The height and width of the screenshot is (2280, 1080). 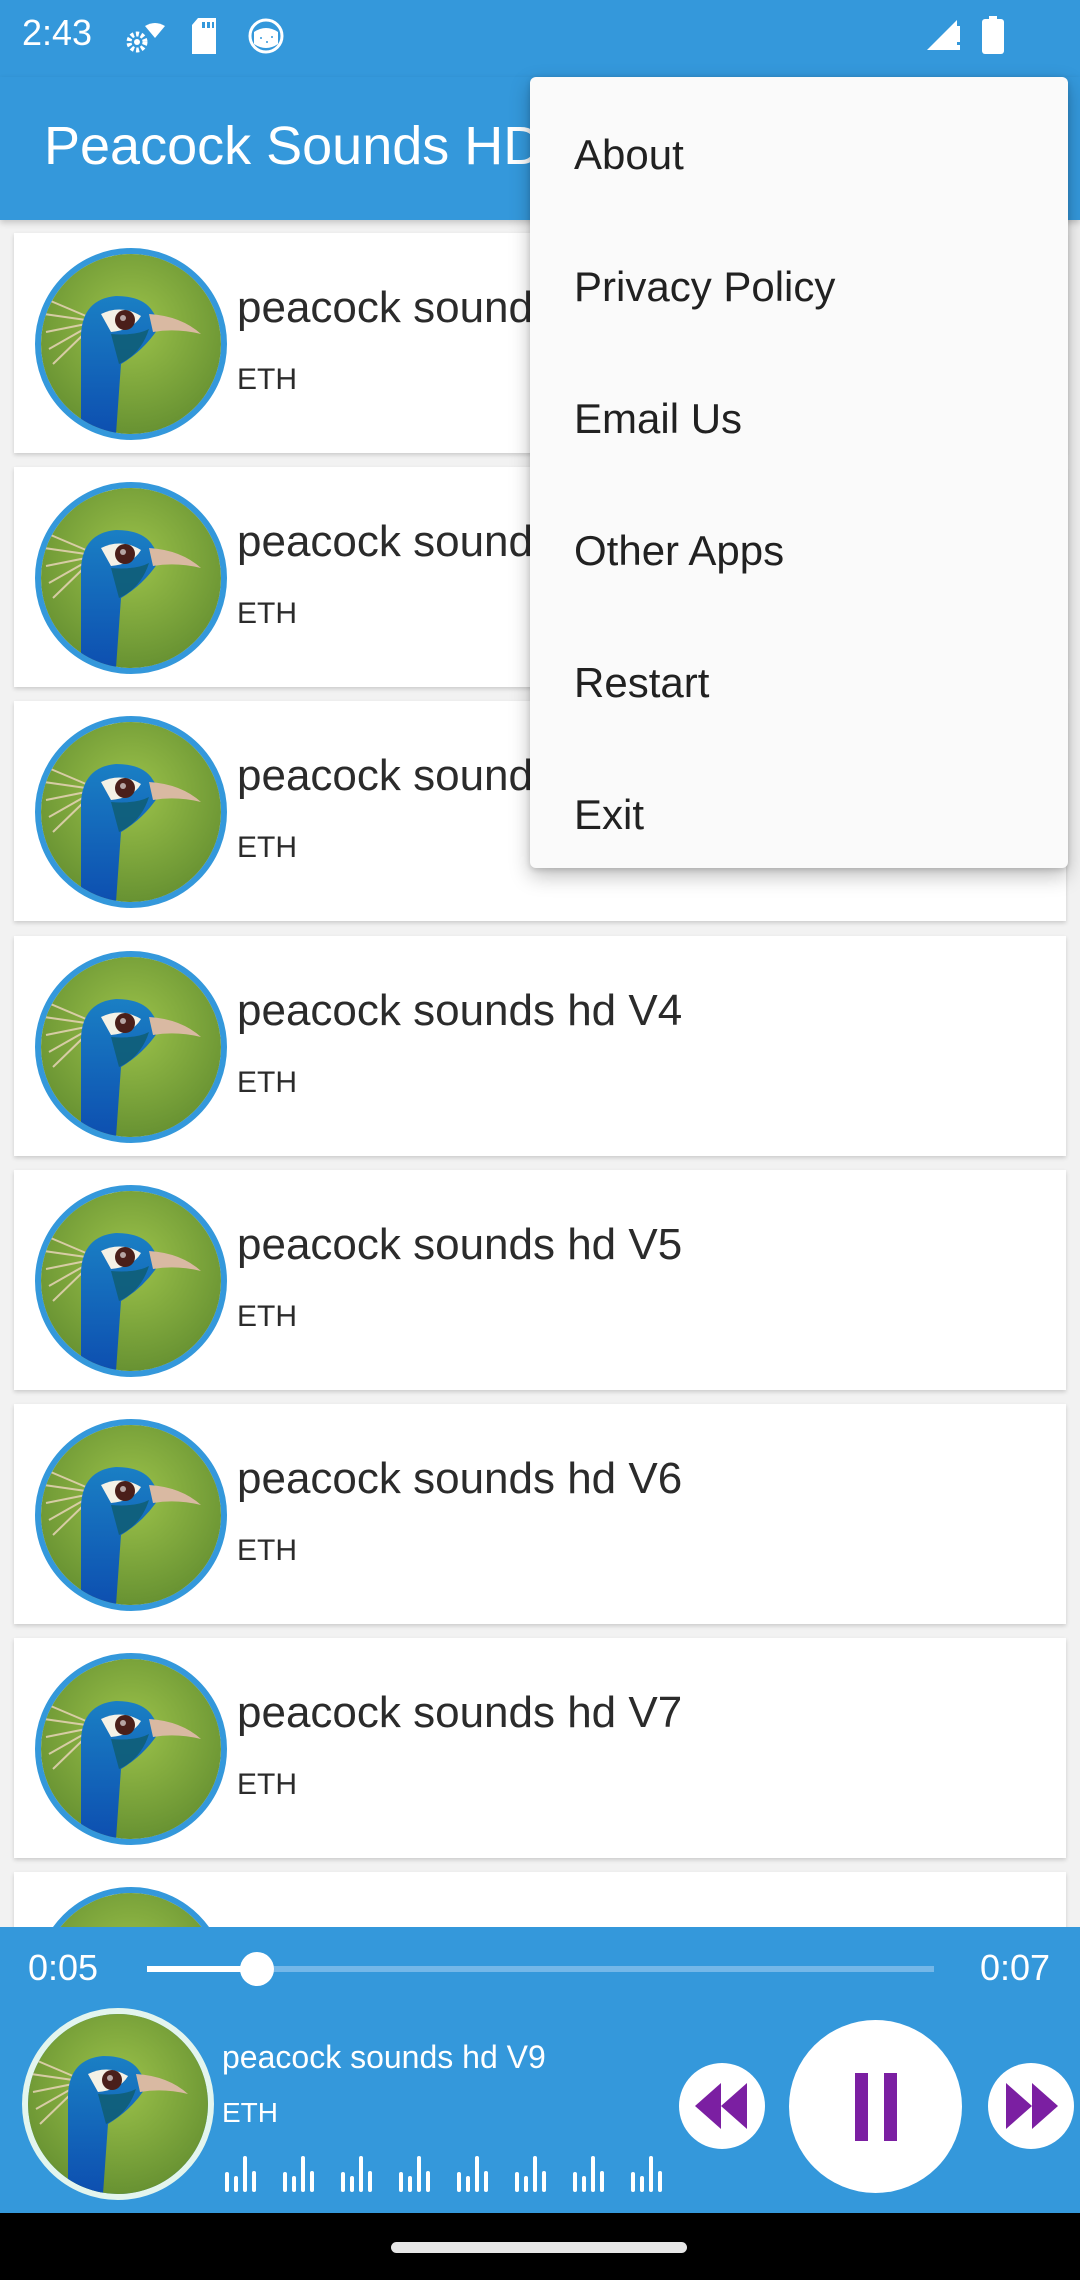 I want to click on pause-button, so click(x=875, y=2106).